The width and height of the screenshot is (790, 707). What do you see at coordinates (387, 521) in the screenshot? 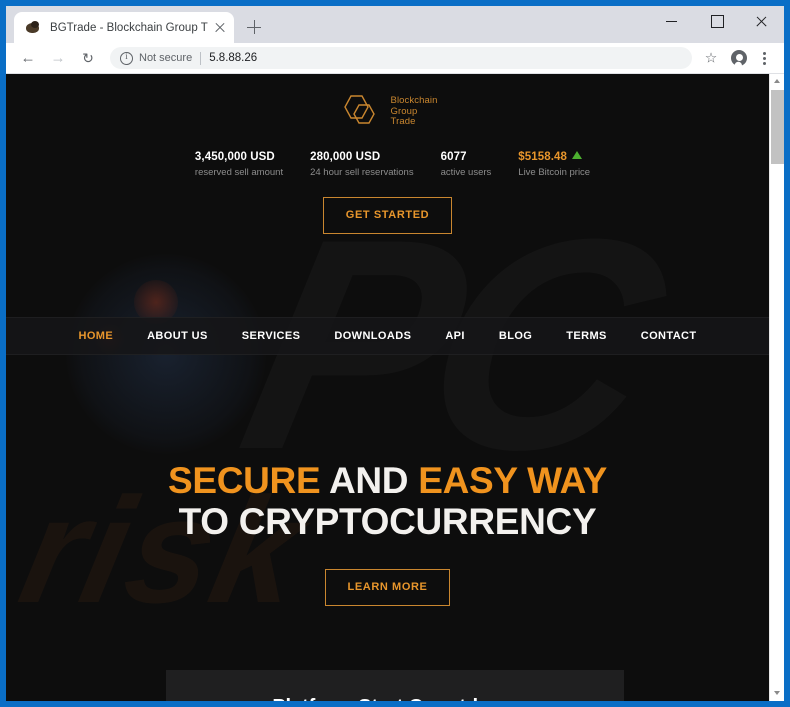
I see `hero-headline-line-2: TO CRYPTOCURRENCY` at bounding box center [387, 521].